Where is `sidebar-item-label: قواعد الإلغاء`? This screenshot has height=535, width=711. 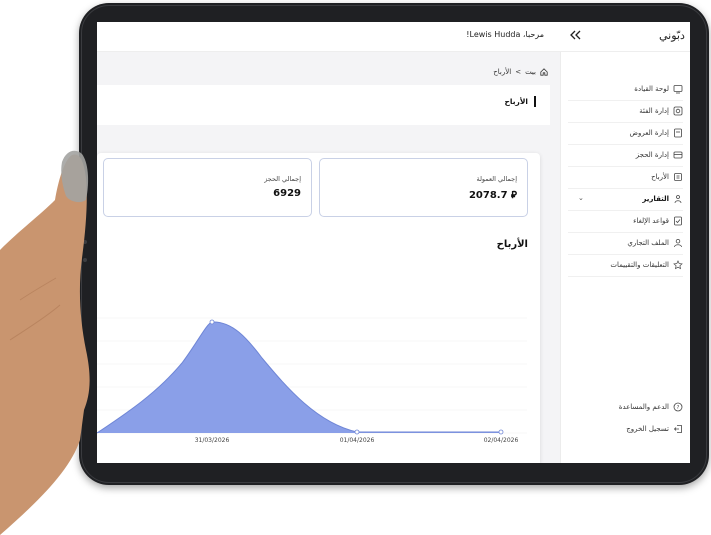
sidebar-item-label: قواعد الإلغاء is located at coordinates (651, 221).